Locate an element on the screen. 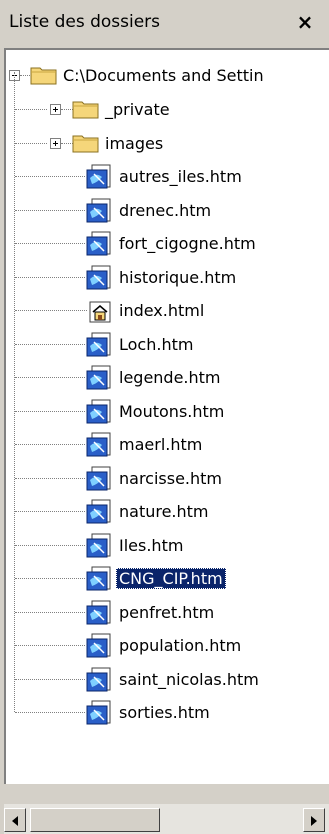 The image size is (329, 834). tree-file-item: CNG_CIP.htm is located at coordinates (166, 579).